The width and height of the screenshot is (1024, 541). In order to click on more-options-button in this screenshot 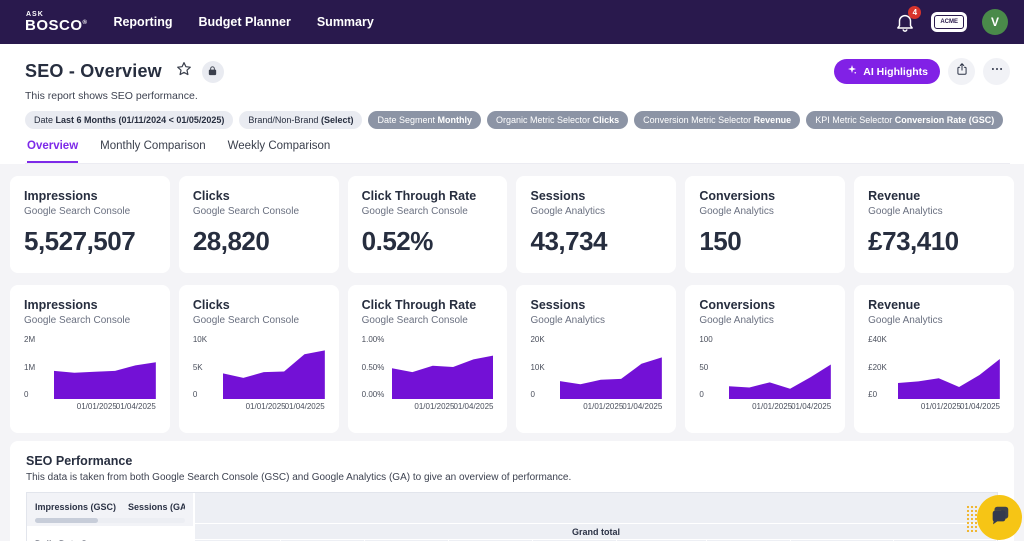, I will do `click(996, 71)`.